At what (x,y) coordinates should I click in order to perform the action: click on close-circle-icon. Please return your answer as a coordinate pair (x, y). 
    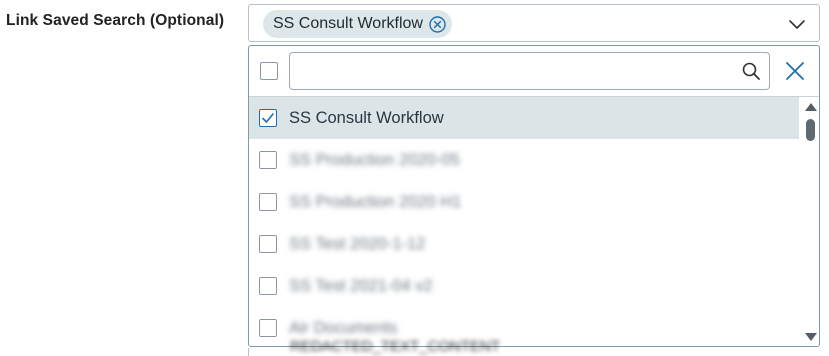
    Looking at the image, I should click on (437, 24).